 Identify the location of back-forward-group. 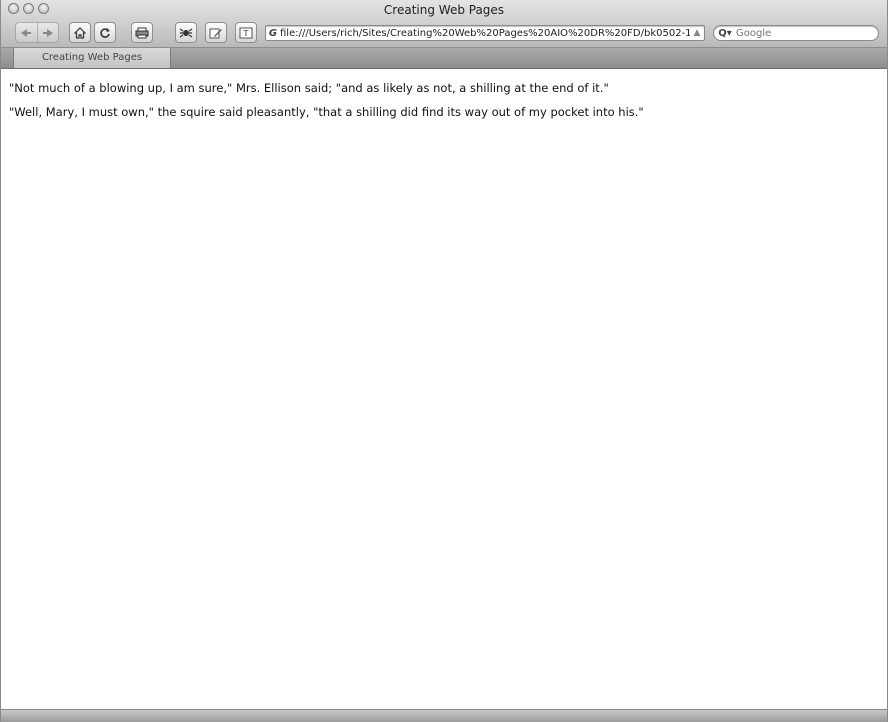
(37, 32).